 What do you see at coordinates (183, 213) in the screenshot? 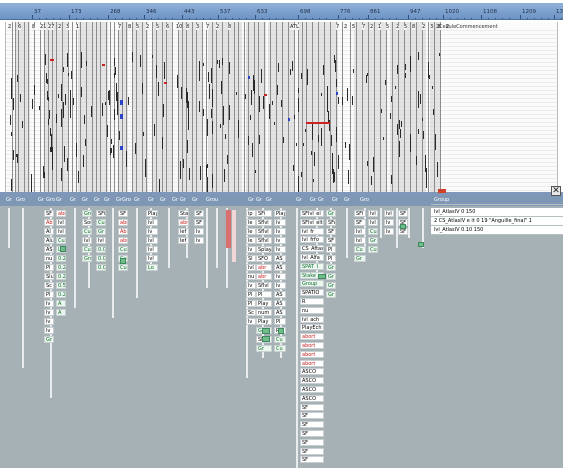
I see `panel-item: Sta` at bounding box center [183, 213].